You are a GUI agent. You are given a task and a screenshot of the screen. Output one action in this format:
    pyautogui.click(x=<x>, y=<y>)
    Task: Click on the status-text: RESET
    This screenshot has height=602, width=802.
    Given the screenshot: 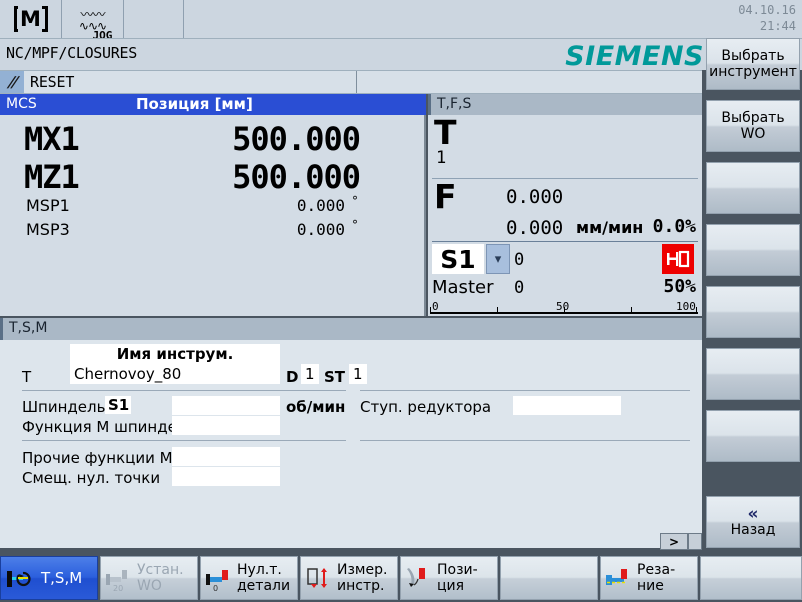 What is the action you would take?
    pyautogui.click(x=52, y=82)
    